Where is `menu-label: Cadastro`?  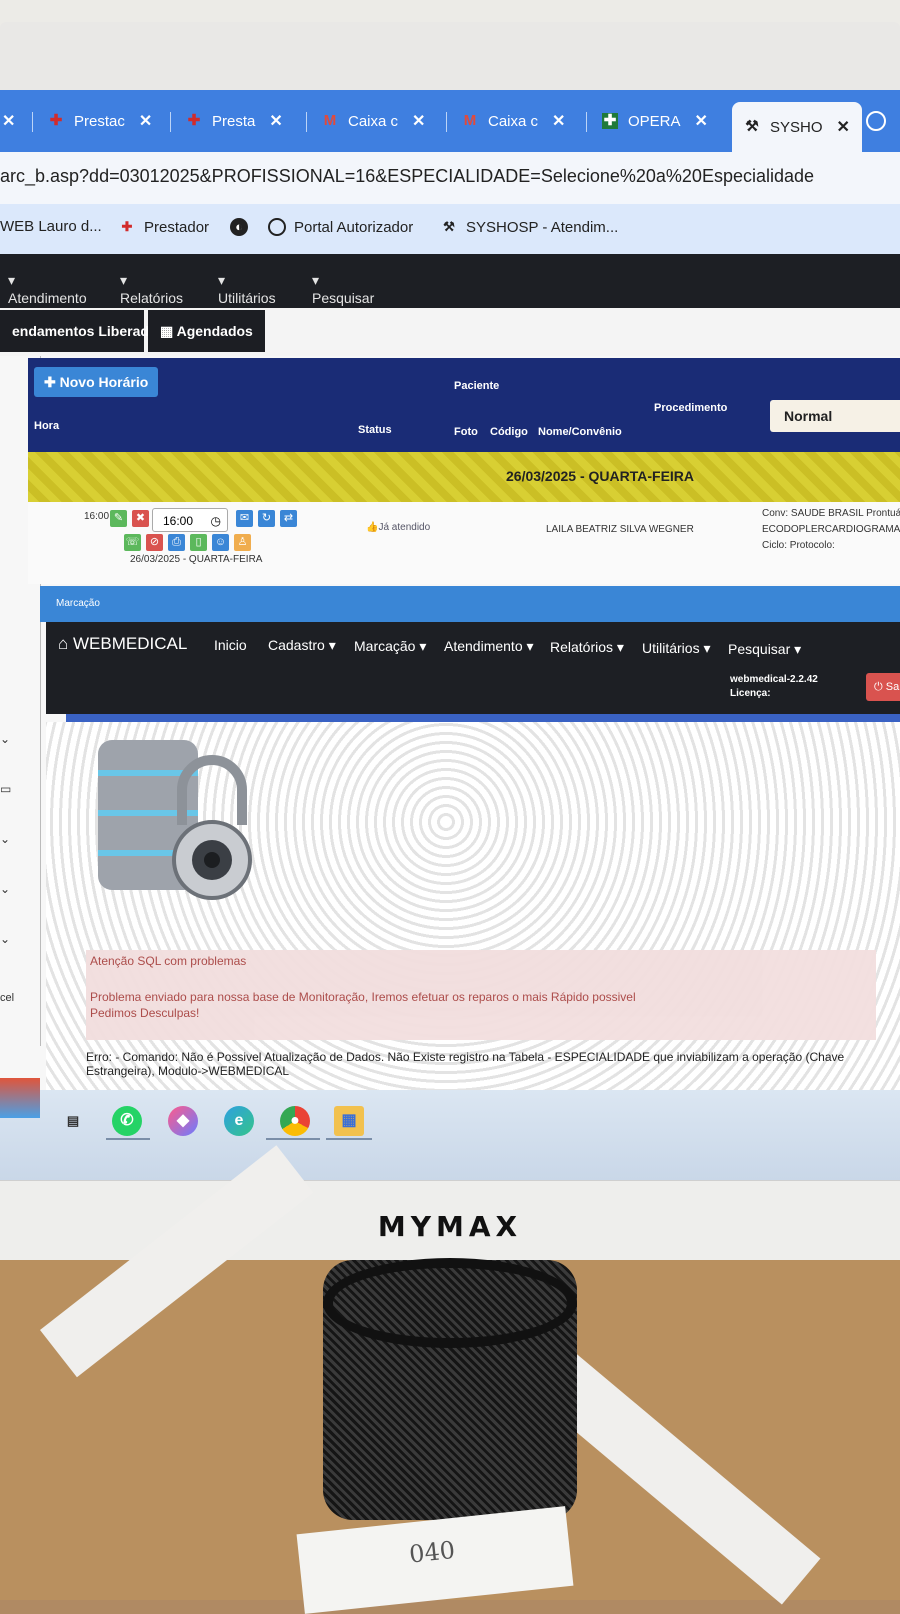 menu-label: Cadastro is located at coordinates (296, 645).